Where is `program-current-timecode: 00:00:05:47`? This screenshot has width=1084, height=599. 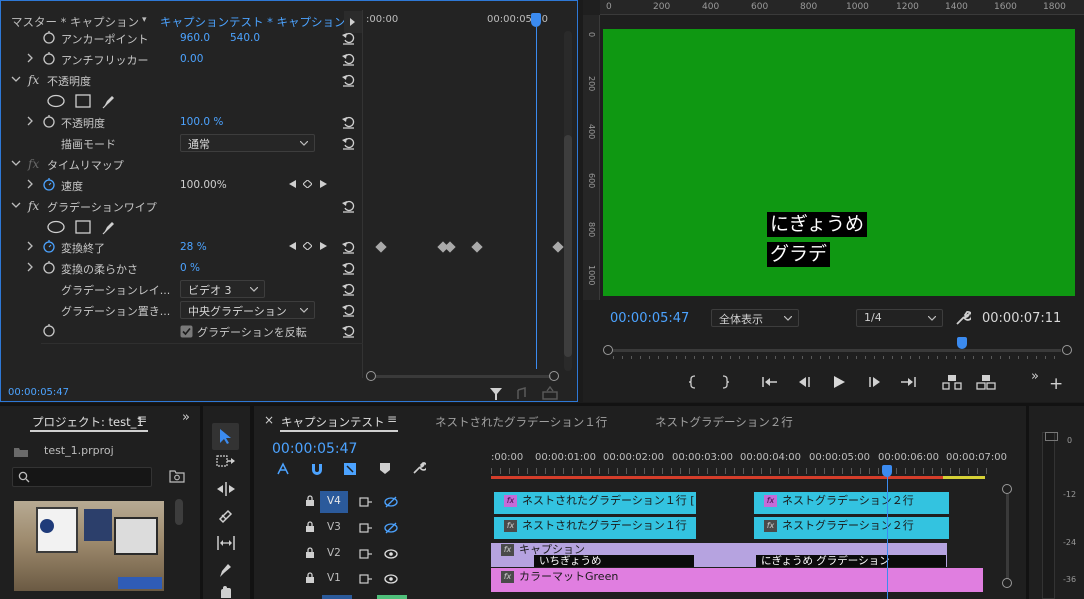 program-current-timecode: 00:00:05:47 is located at coordinates (649, 318).